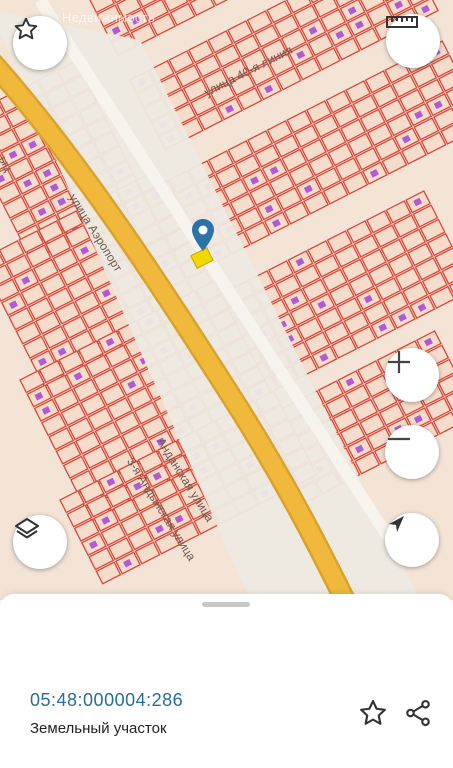 The height and width of the screenshot is (768, 453). I want to click on star-icon, so click(373, 716).